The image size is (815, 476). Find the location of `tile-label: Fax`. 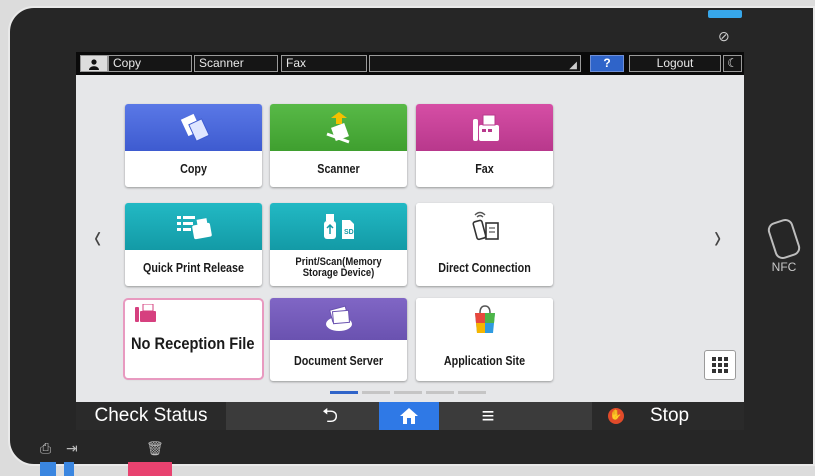

tile-label: Fax is located at coordinates (484, 169).